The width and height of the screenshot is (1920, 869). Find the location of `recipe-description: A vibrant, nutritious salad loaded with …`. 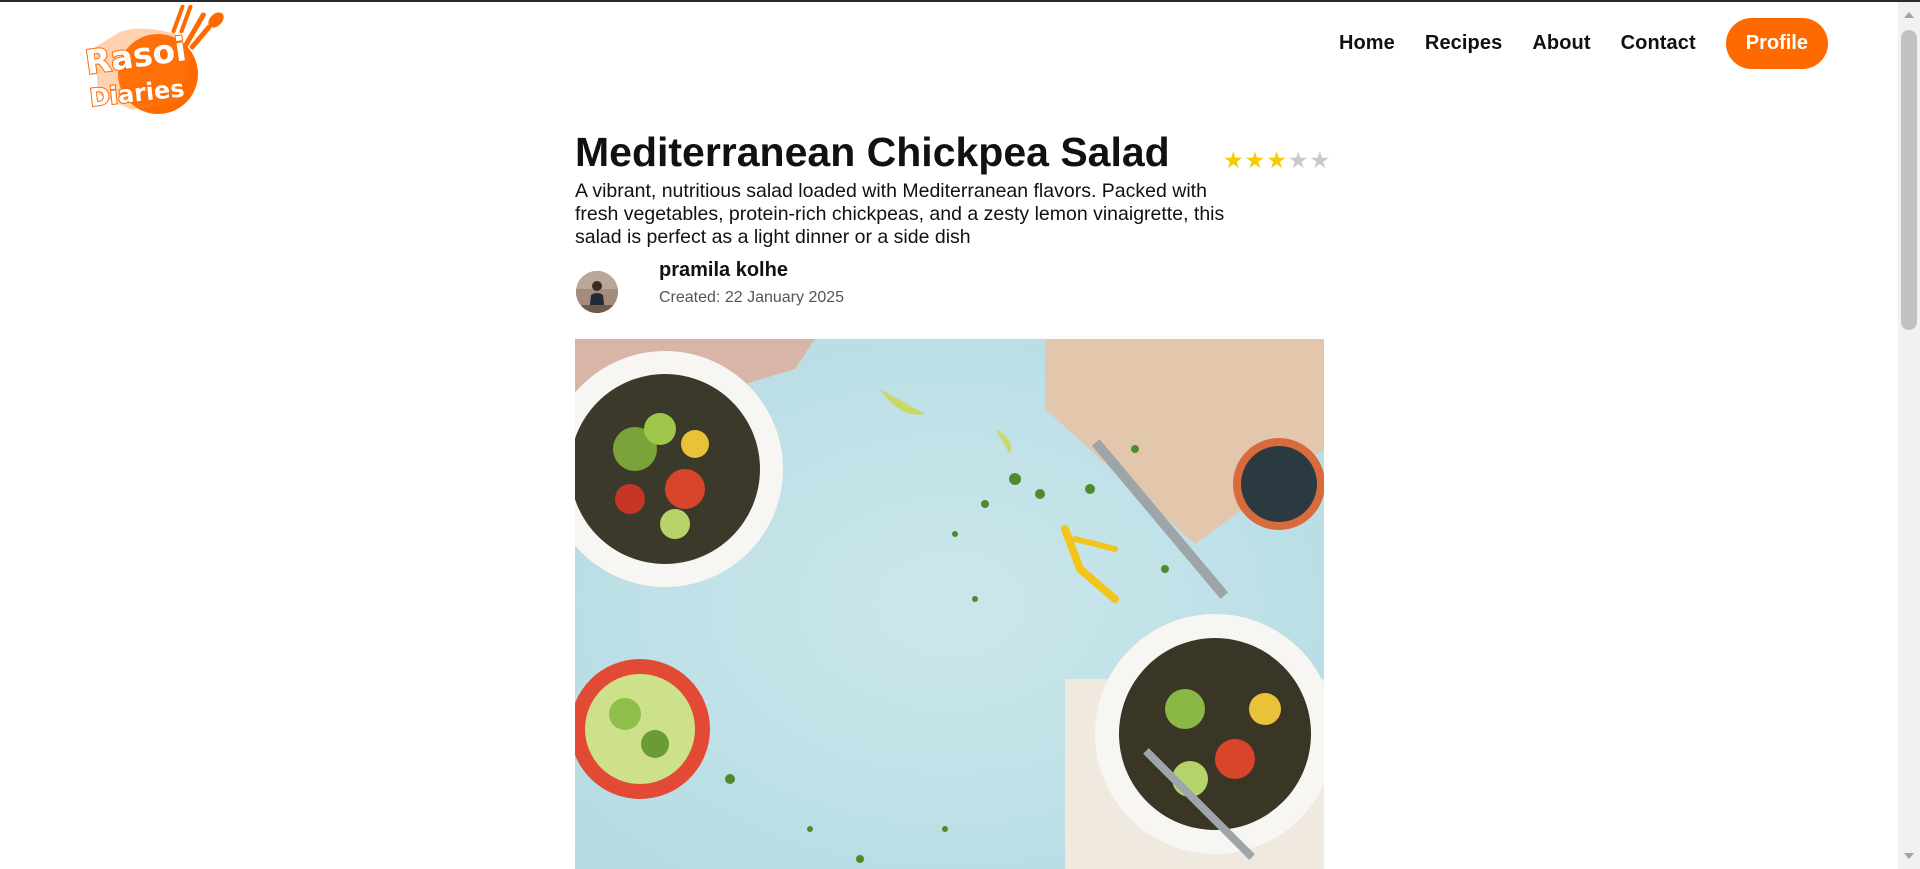

recipe-description: A vibrant, nutritious salad loaded with … is located at coordinates (900, 214).